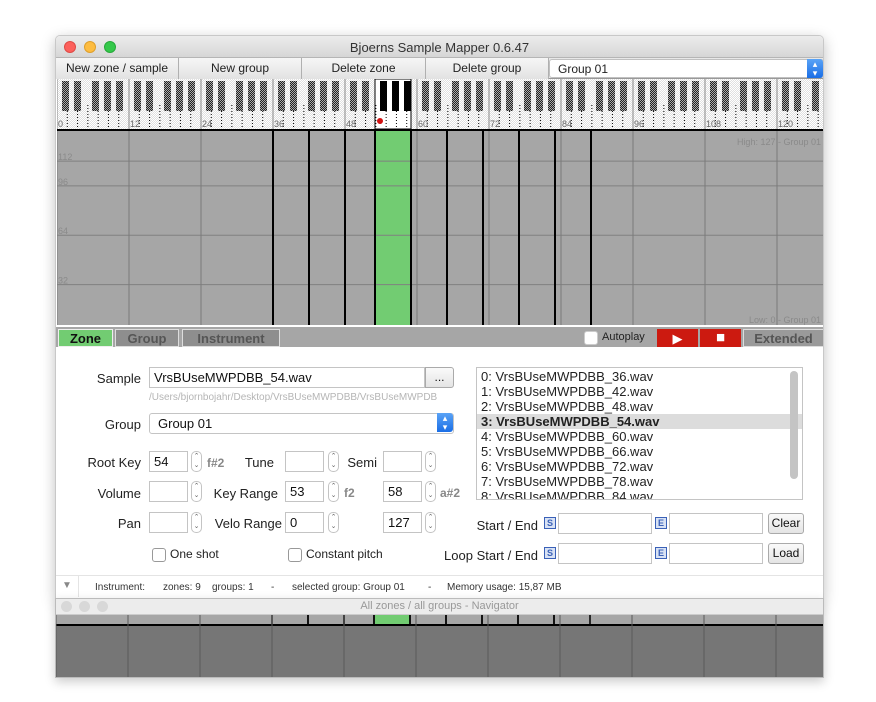  Describe the element at coordinates (661, 523) in the screenshot. I see `set-end-button: E` at that location.